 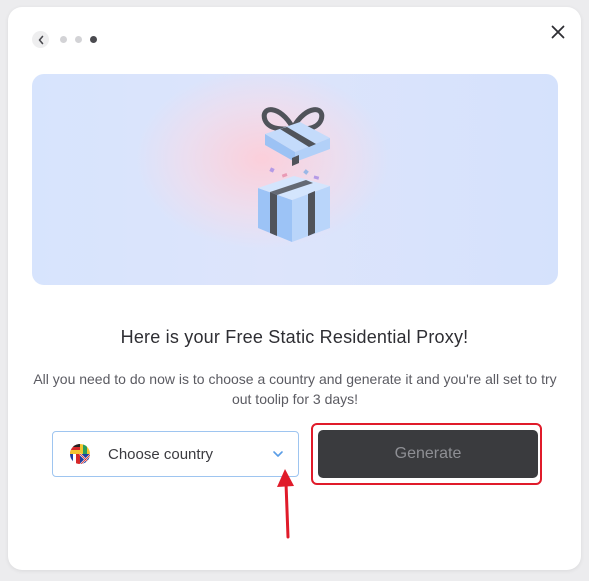 I want to click on back-button, so click(x=40, y=39).